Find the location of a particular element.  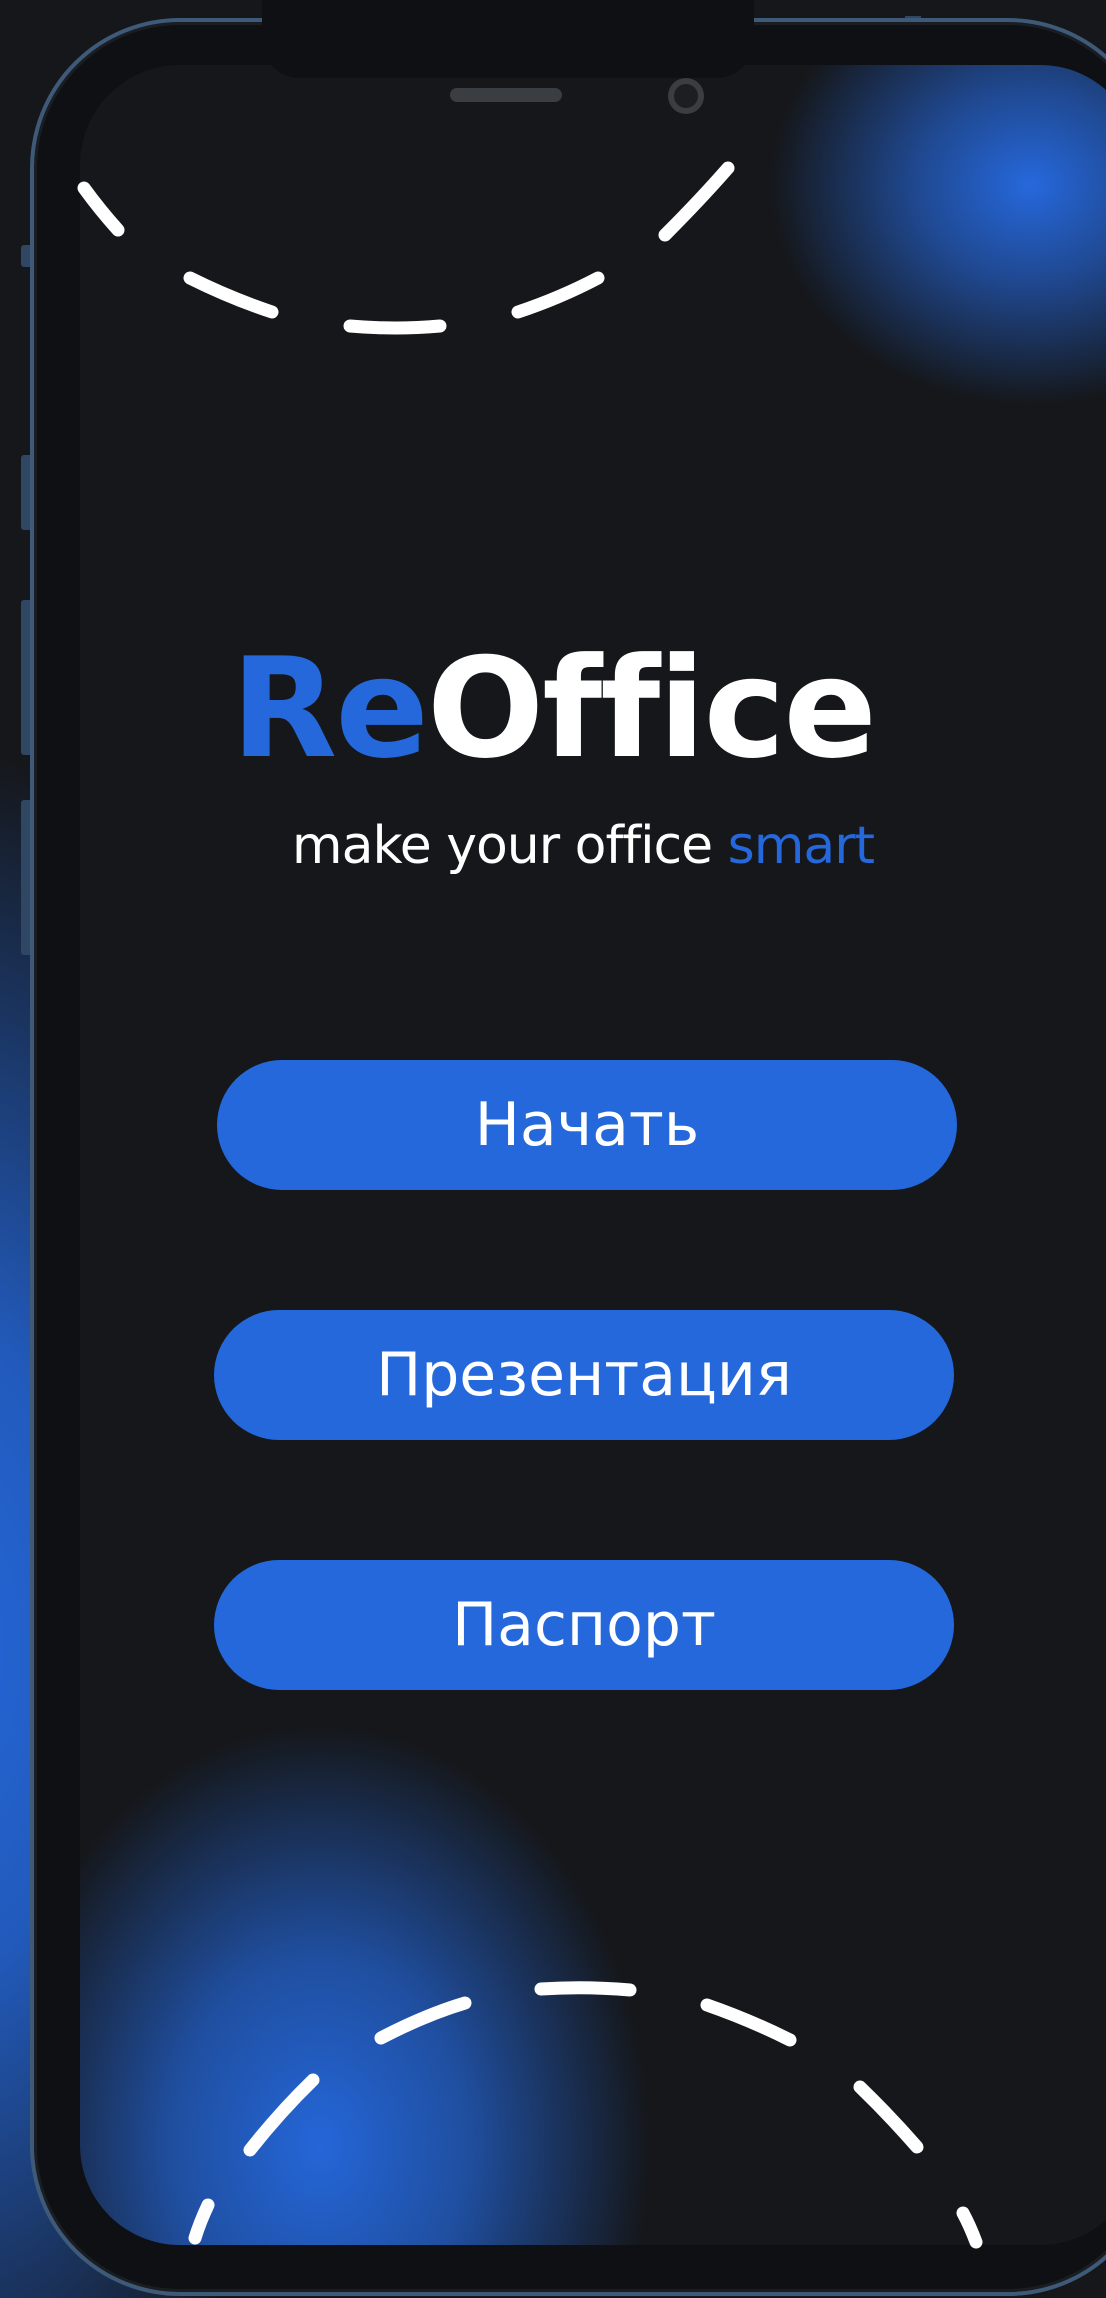

app-logo: ReOffice is located at coordinates (553, 709).